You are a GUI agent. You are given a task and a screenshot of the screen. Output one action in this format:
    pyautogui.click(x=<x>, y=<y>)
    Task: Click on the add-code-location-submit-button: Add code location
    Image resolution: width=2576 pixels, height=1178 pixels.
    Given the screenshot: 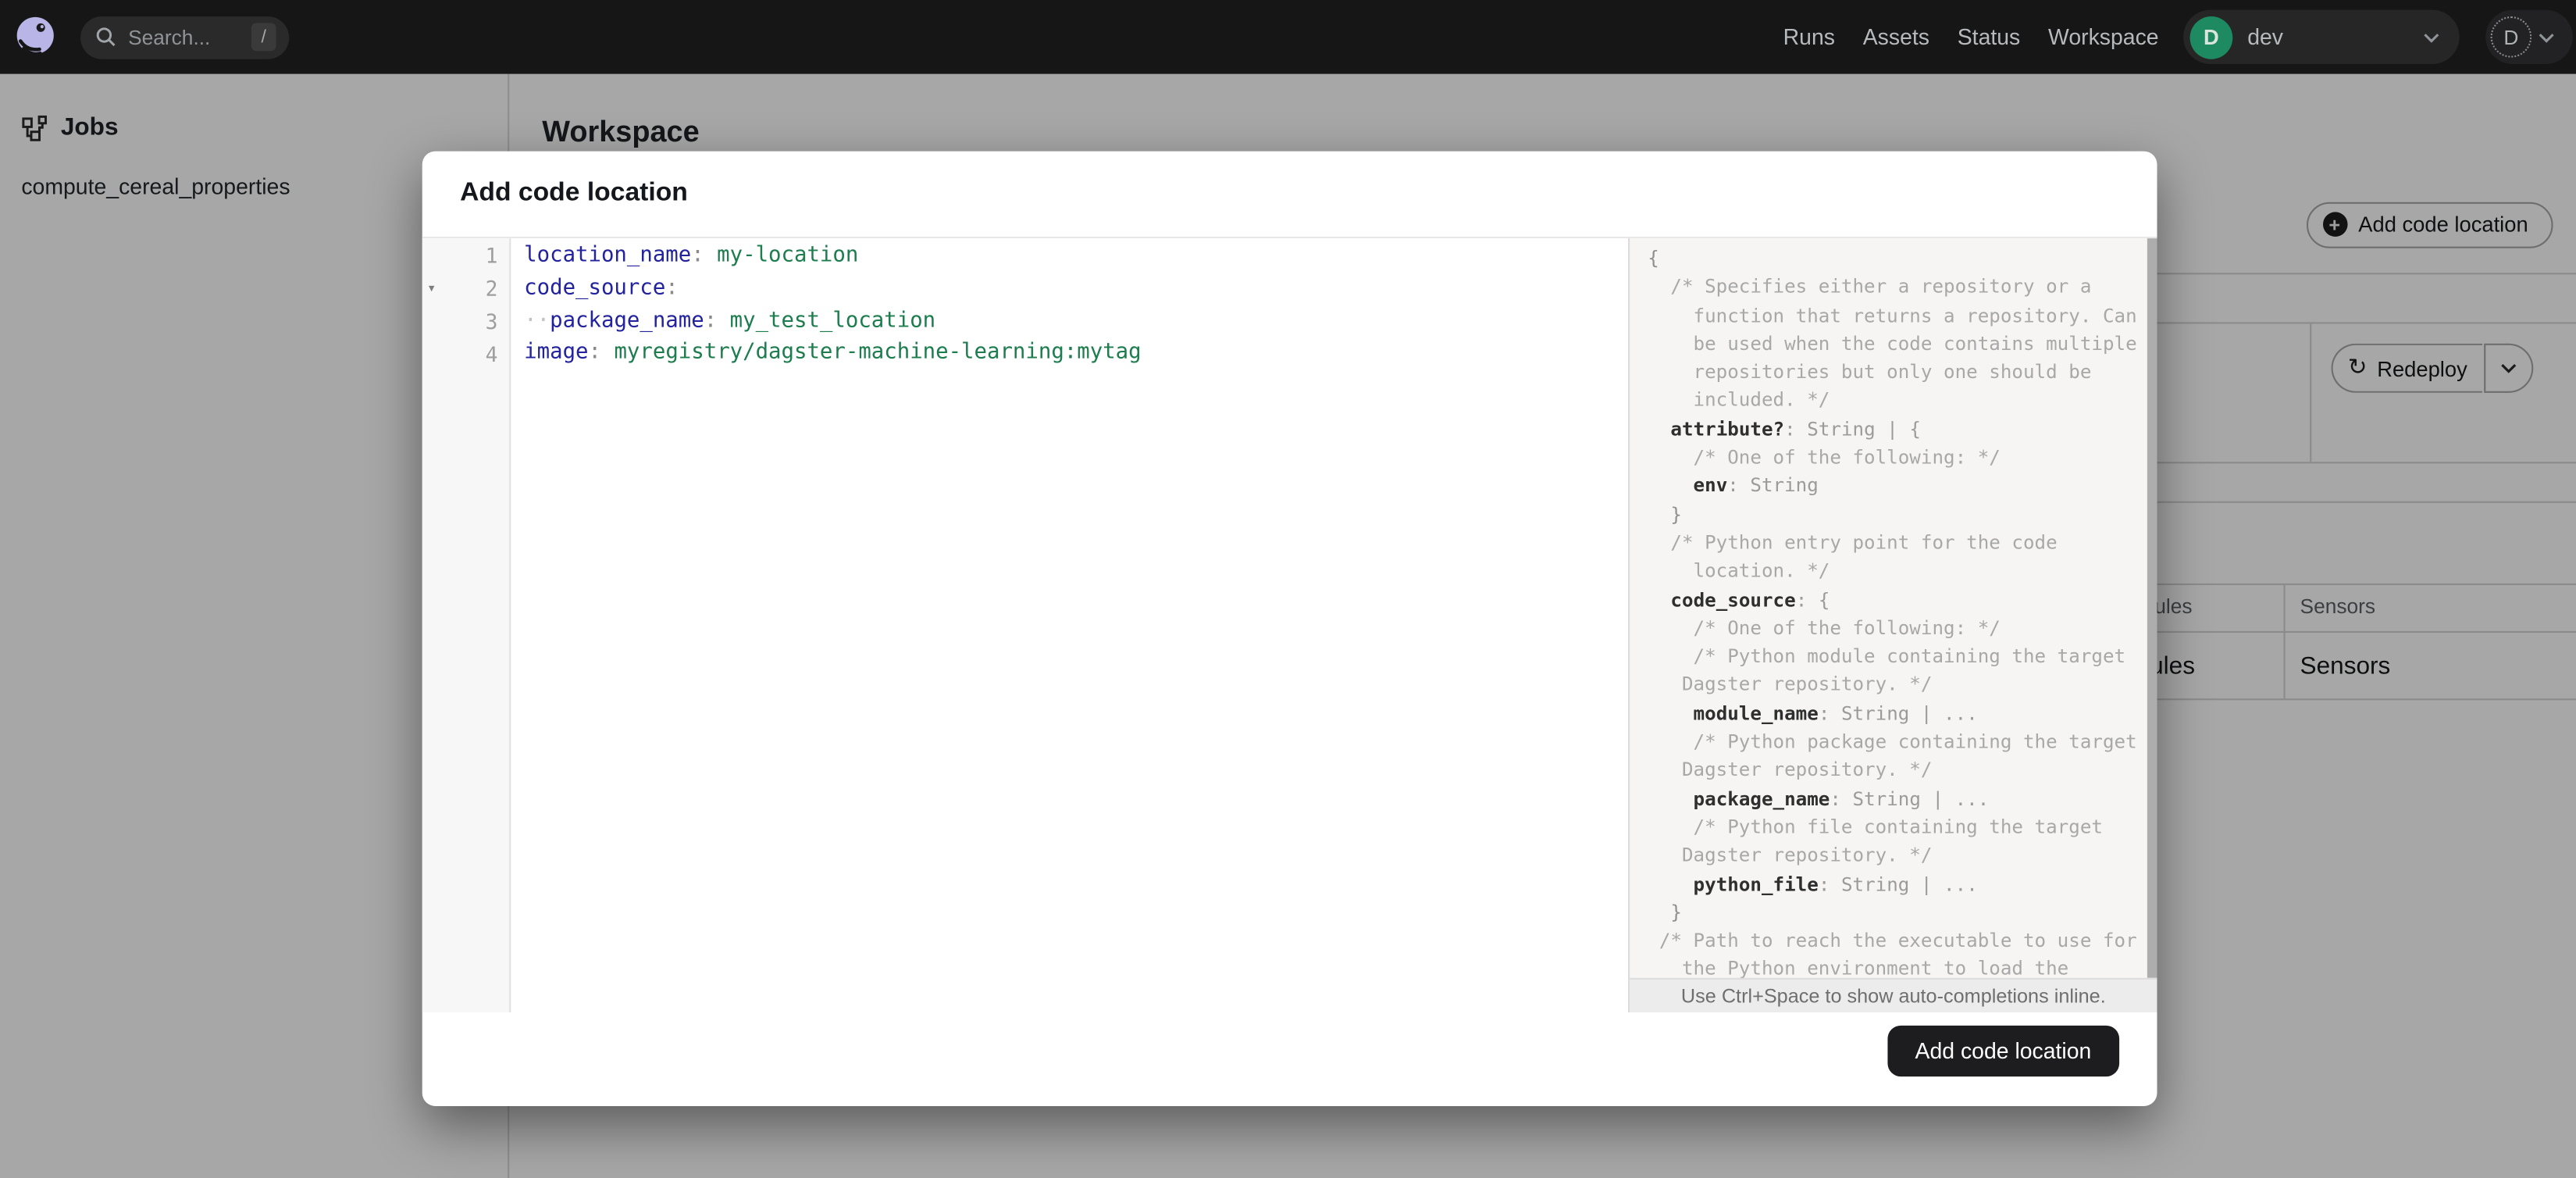 What is the action you would take?
    pyautogui.click(x=2004, y=1051)
    